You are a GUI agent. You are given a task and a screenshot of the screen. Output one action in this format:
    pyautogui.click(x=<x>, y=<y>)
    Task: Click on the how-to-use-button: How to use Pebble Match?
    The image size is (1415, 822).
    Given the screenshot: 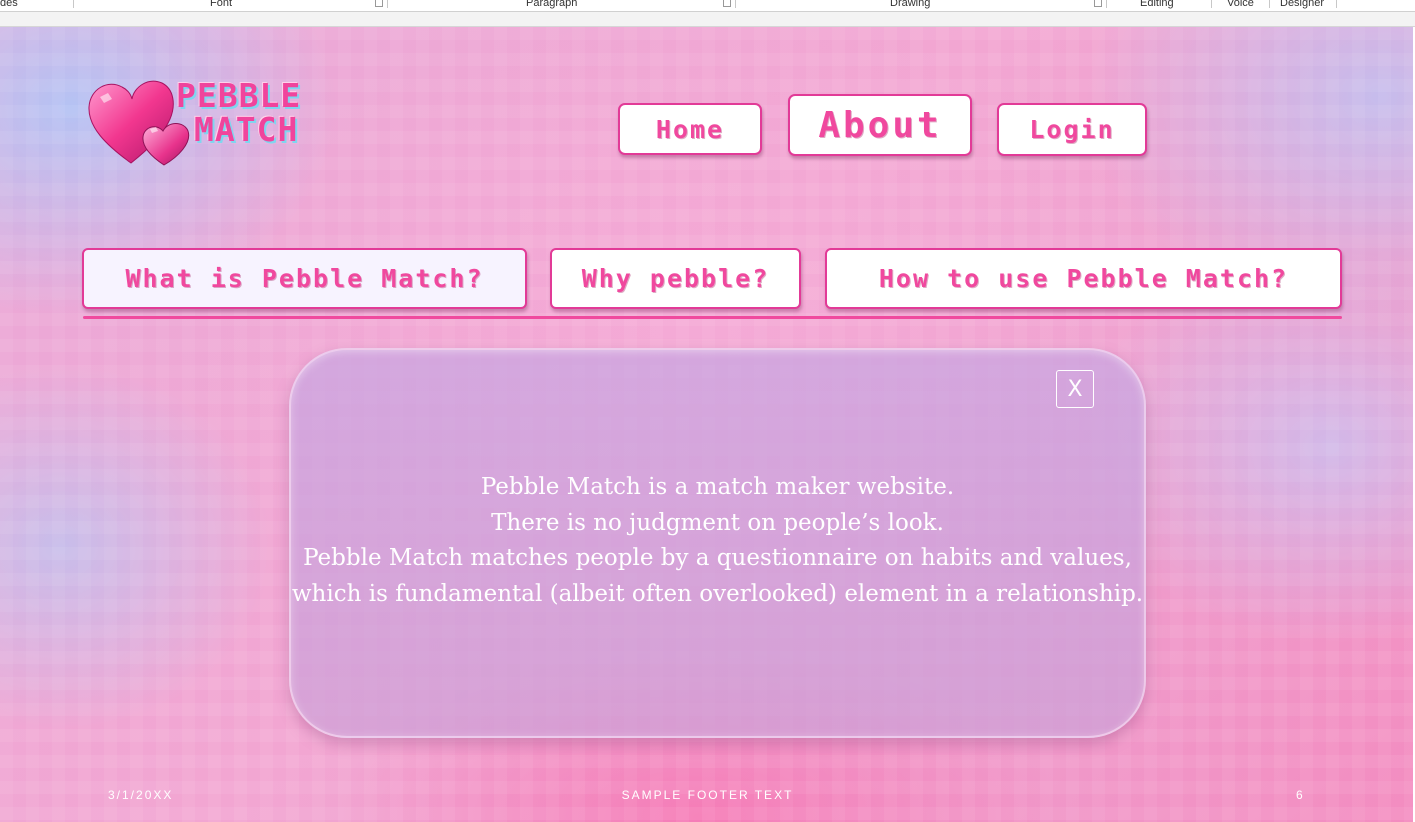 What is the action you would take?
    pyautogui.click(x=1083, y=278)
    